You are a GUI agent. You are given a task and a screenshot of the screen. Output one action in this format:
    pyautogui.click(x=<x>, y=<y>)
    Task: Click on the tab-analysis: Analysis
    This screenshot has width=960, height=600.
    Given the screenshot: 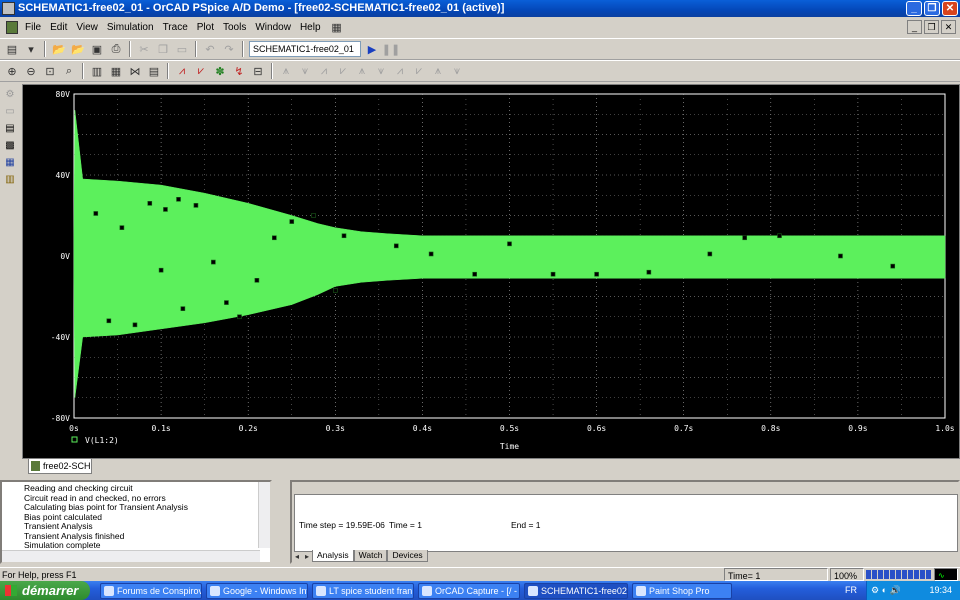 What is the action you would take?
    pyautogui.click(x=333, y=556)
    